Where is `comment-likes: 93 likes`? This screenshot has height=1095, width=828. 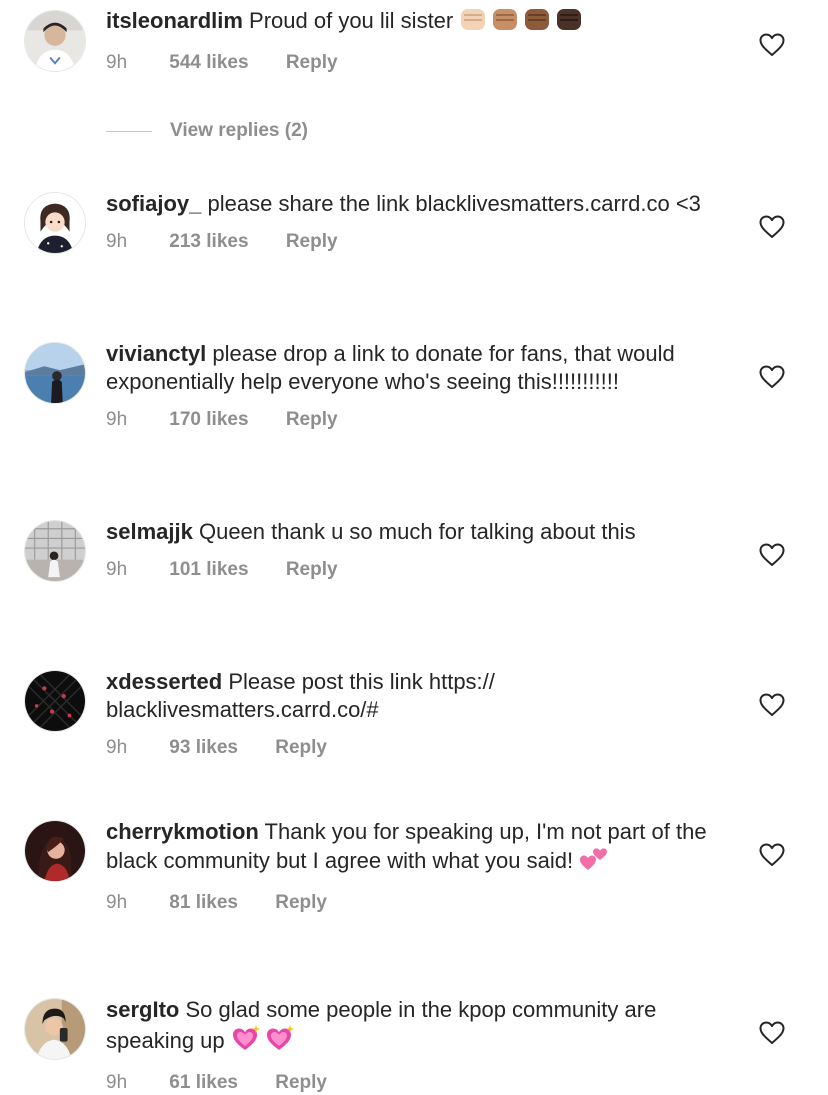 comment-likes: 93 likes is located at coordinates (203, 748).